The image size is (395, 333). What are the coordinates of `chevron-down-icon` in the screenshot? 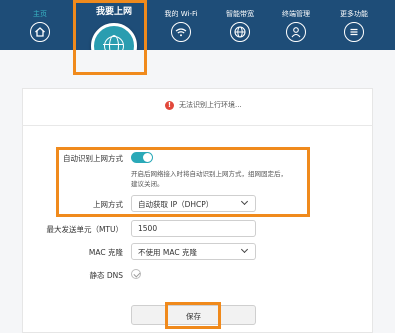 It's located at (244, 249).